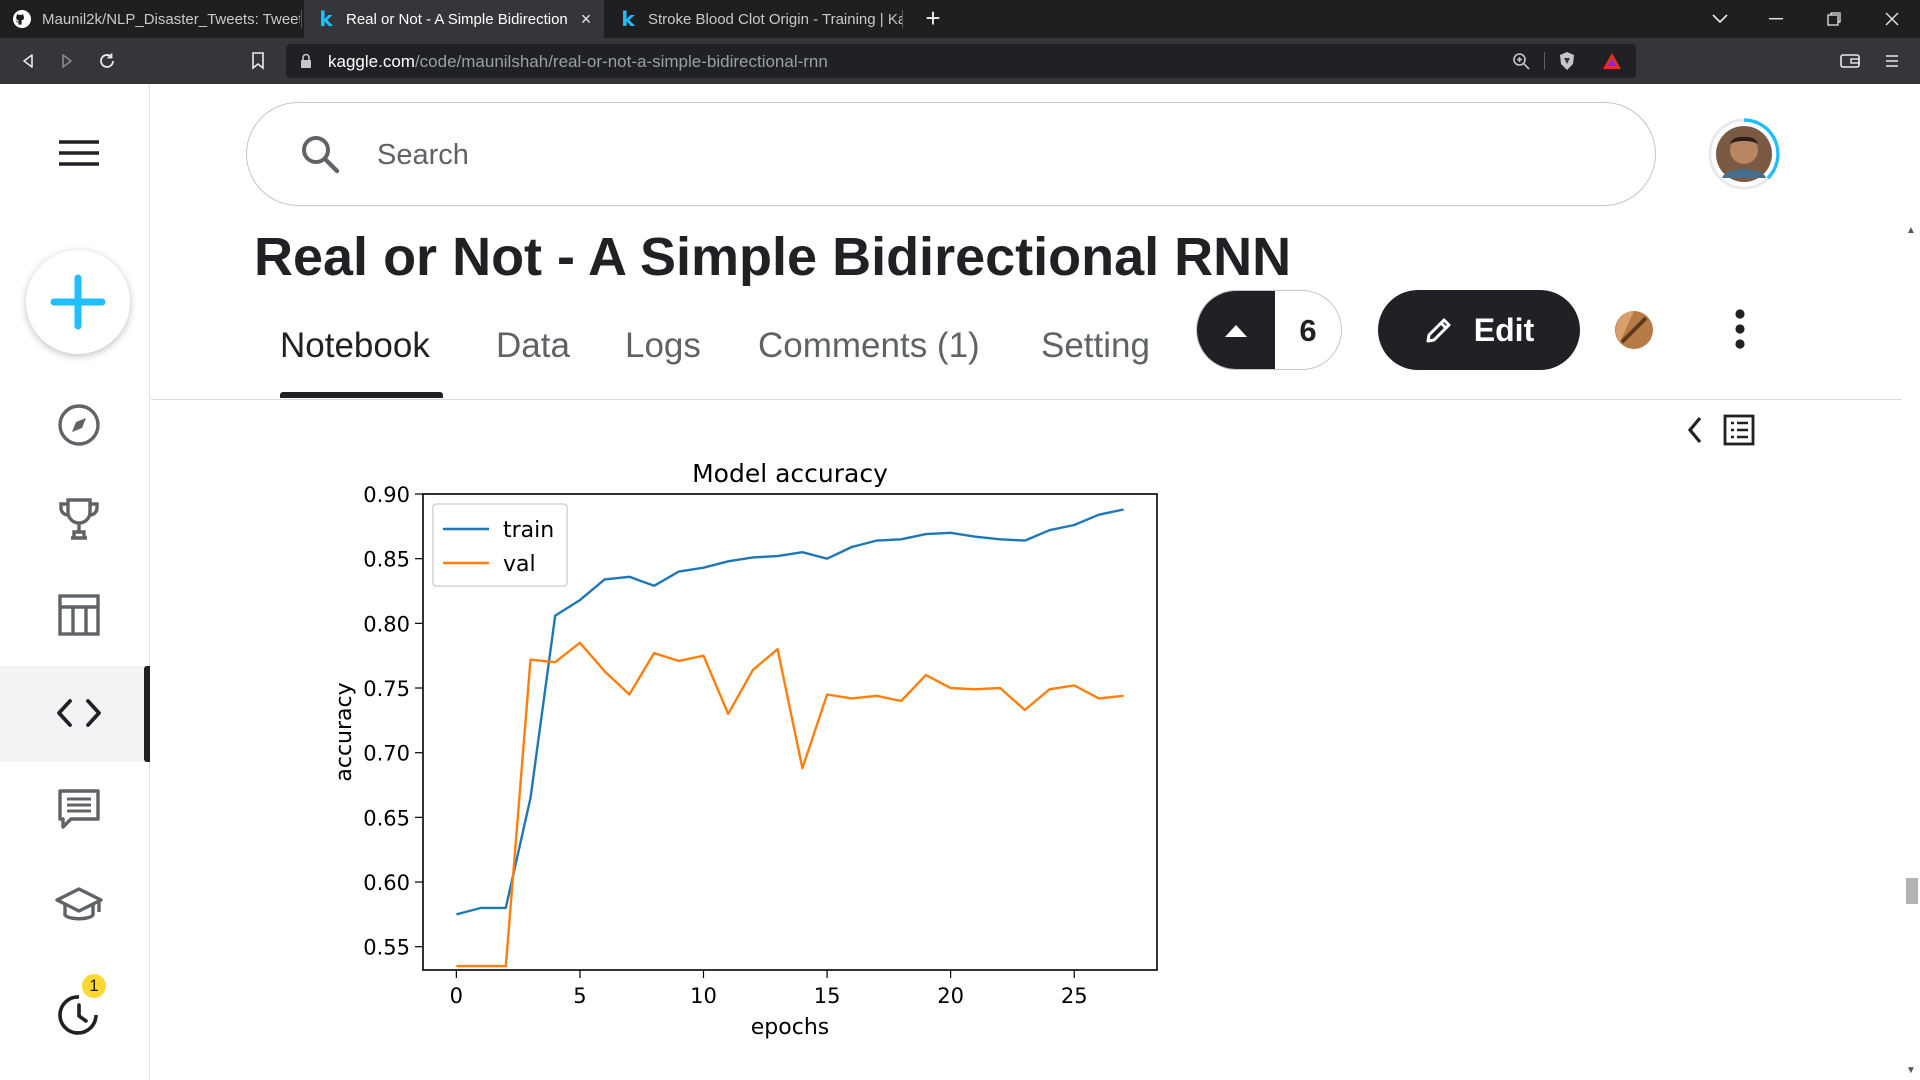 Image resolution: width=1920 pixels, height=1080 pixels. What do you see at coordinates (361, 395) in the screenshot?
I see `active-tab-underline` at bounding box center [361, 395].